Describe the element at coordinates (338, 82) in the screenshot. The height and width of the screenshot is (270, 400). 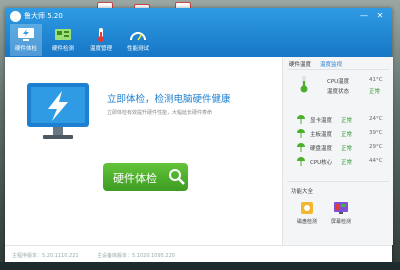
I see `cpu-temp-label: CPU温度` at that location.